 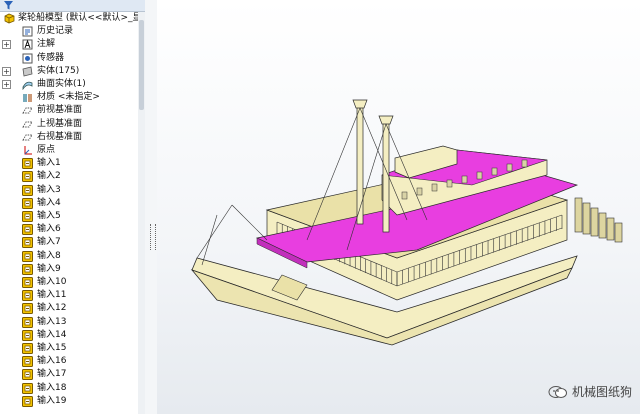 What do you see at coordinates (49, 202) in the screenshot?
I see `tree-item-label: 输入4` at bounding box center [49, 202].